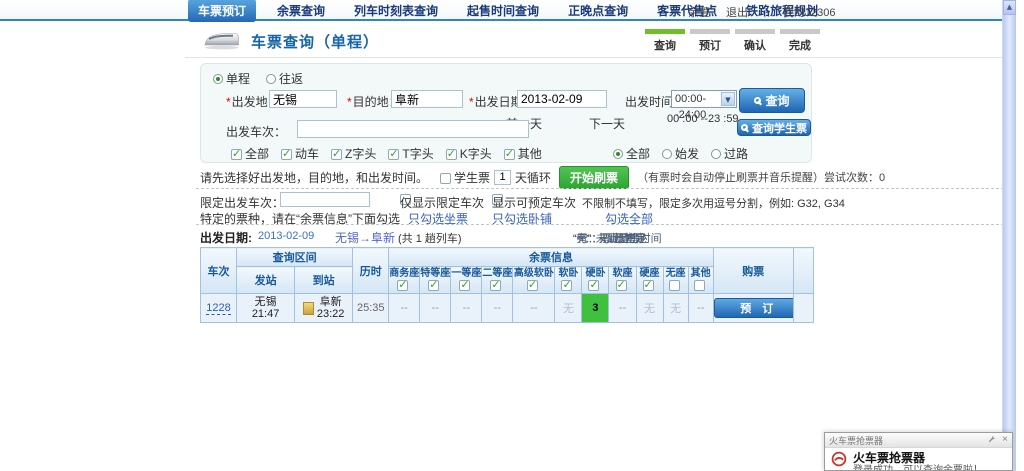 The image size is (1024, 471). I want to click on date-input, so click(562, 99).